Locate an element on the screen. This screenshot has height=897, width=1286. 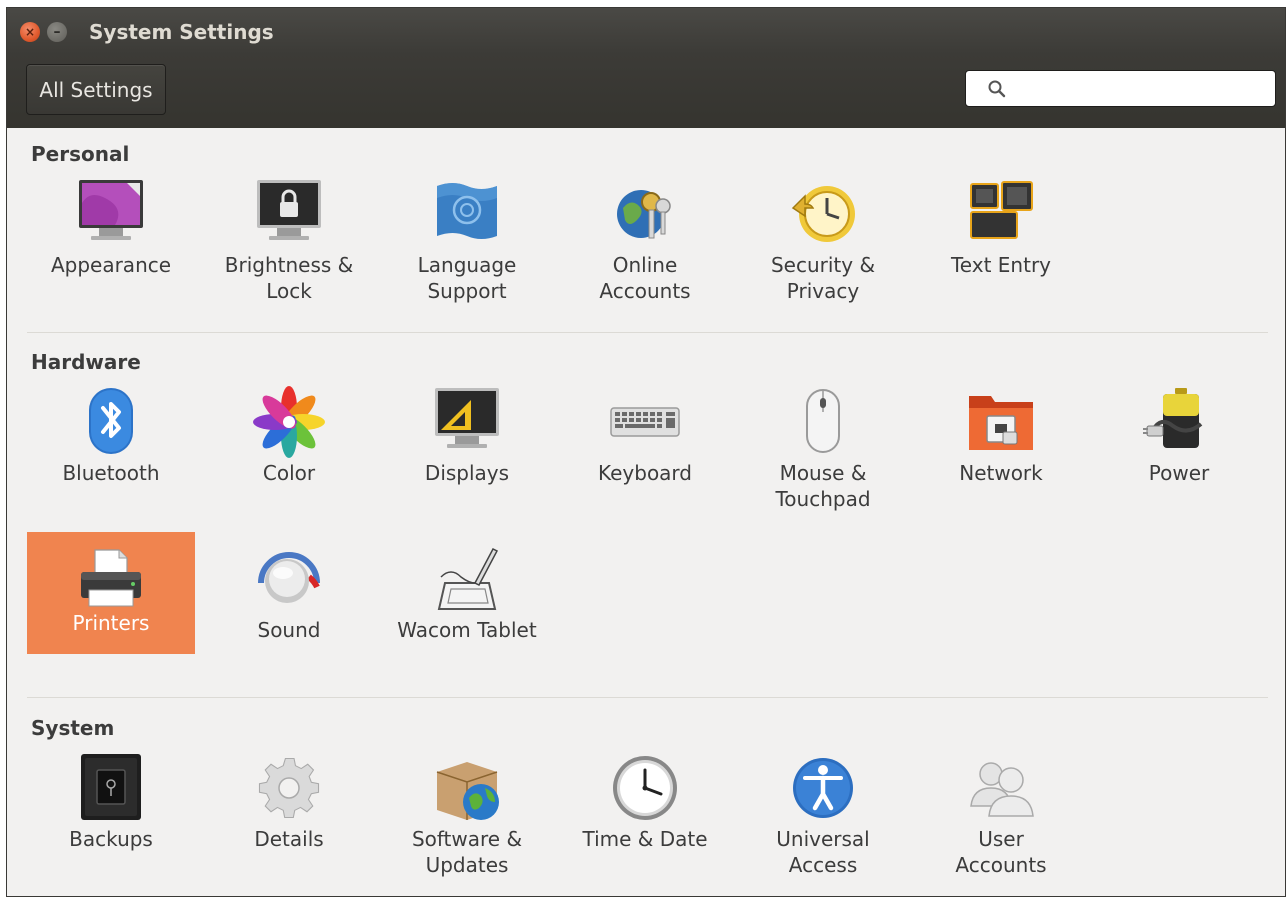
settings-item-label: Appearance is located at coordinates (111, 265).